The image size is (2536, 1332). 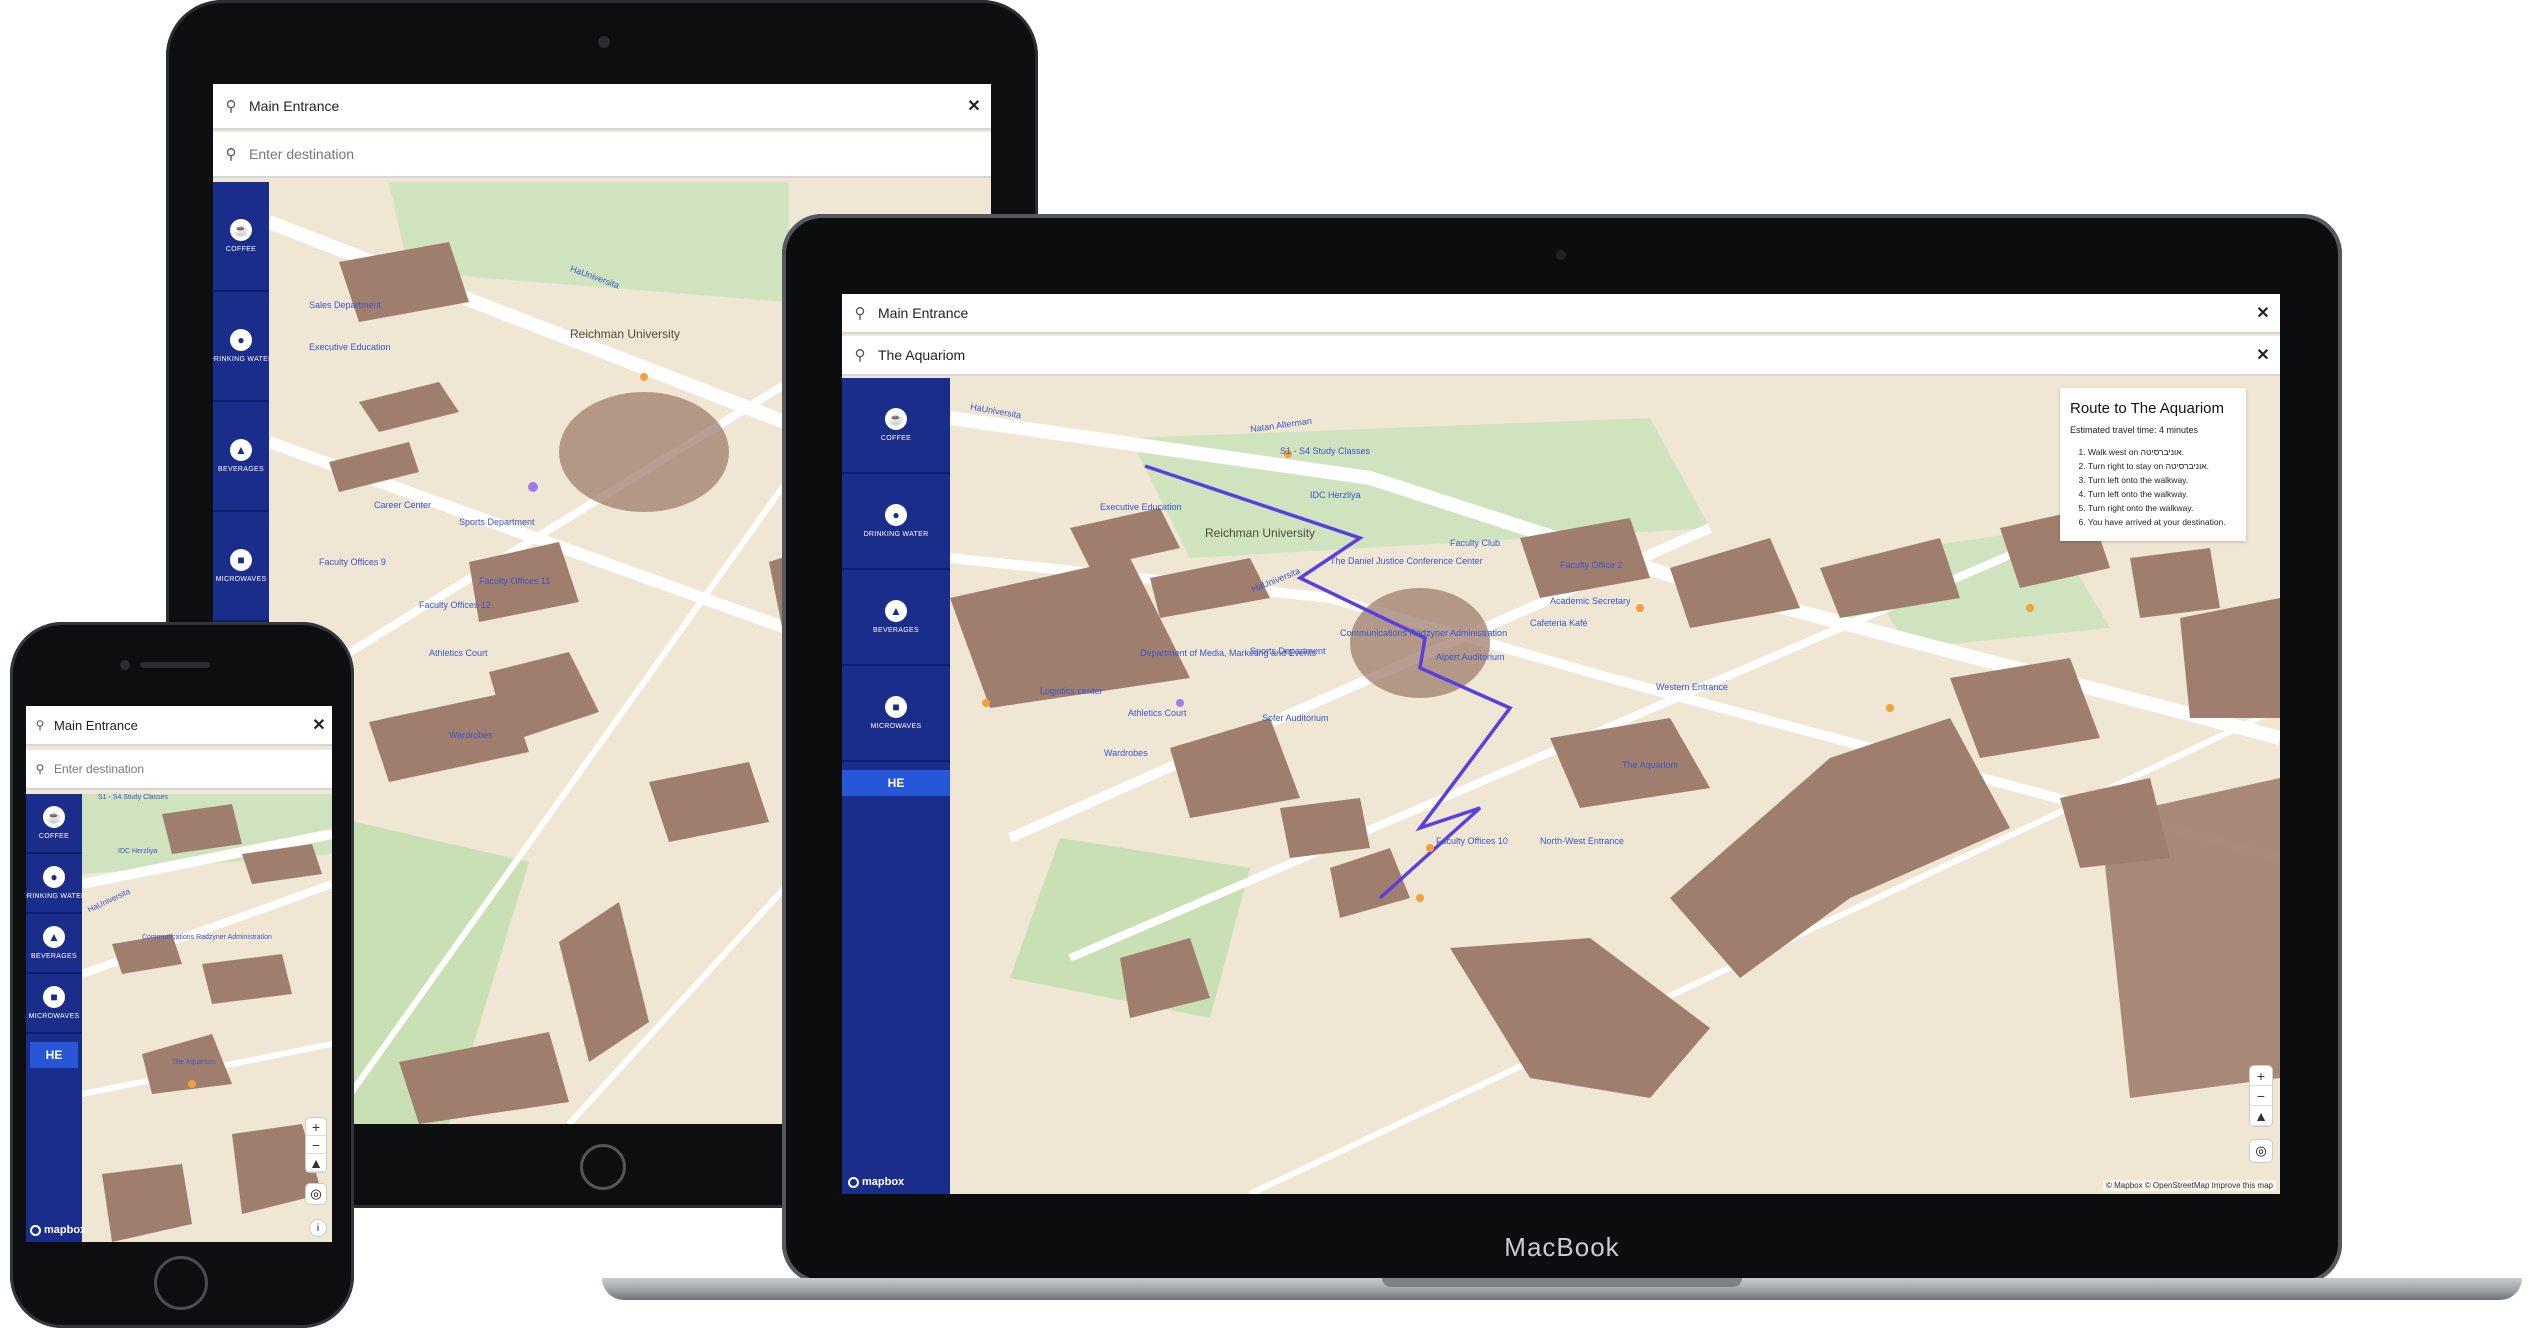 What do you see at coordinates (1559, 623) in the screenshot?
I see `map-label-cafeteria: Cafeteria Kafé` at bounding box center [1559, 623].